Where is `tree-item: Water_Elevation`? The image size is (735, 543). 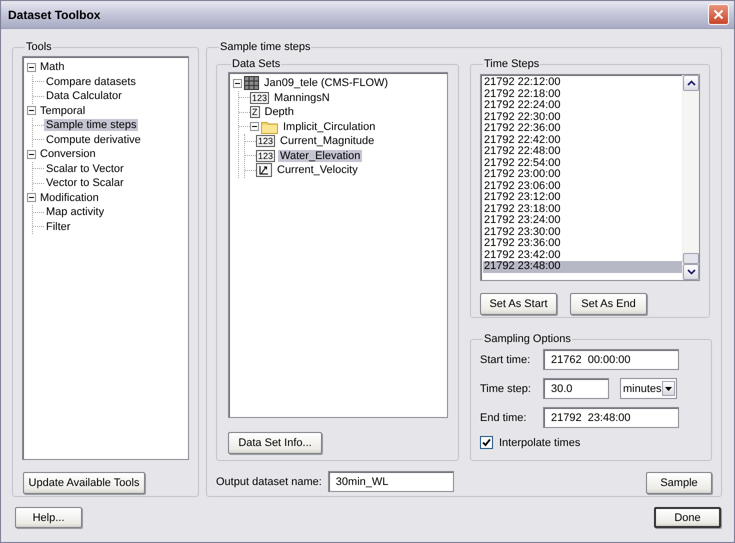
tree-item: Water_Elevation is located at coordinates (320, 156).